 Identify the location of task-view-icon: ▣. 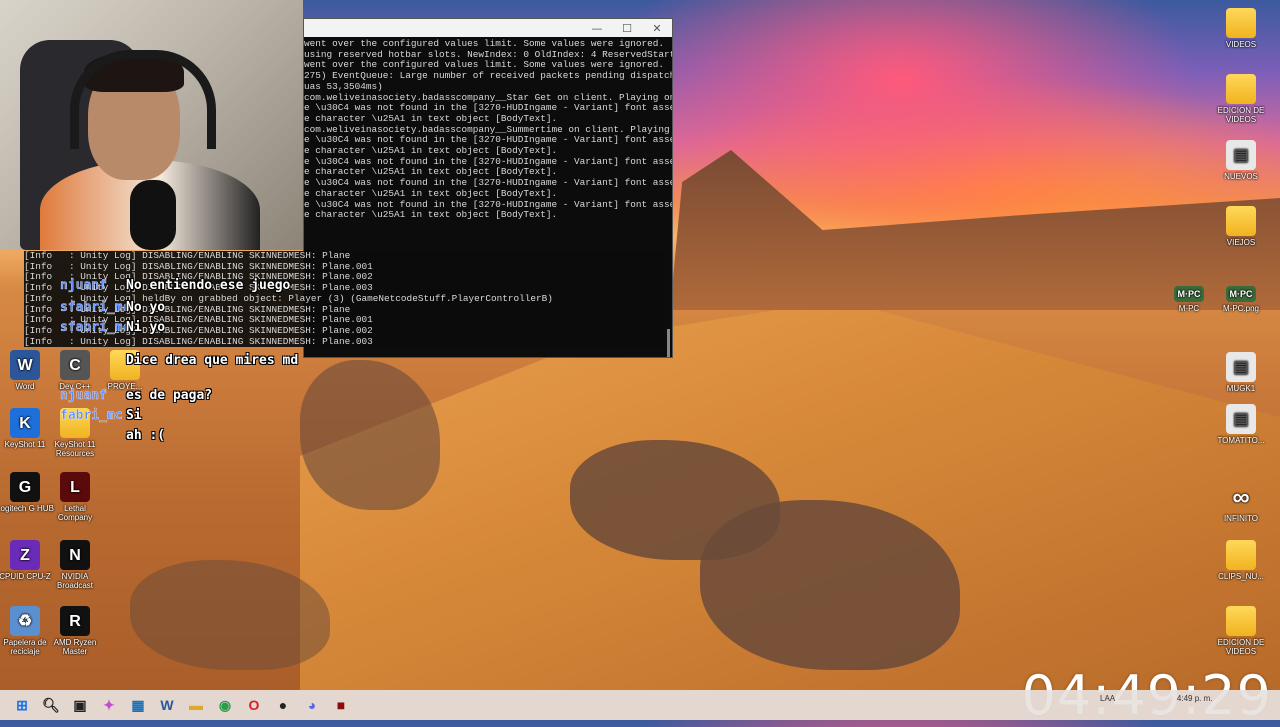
(80, 705).